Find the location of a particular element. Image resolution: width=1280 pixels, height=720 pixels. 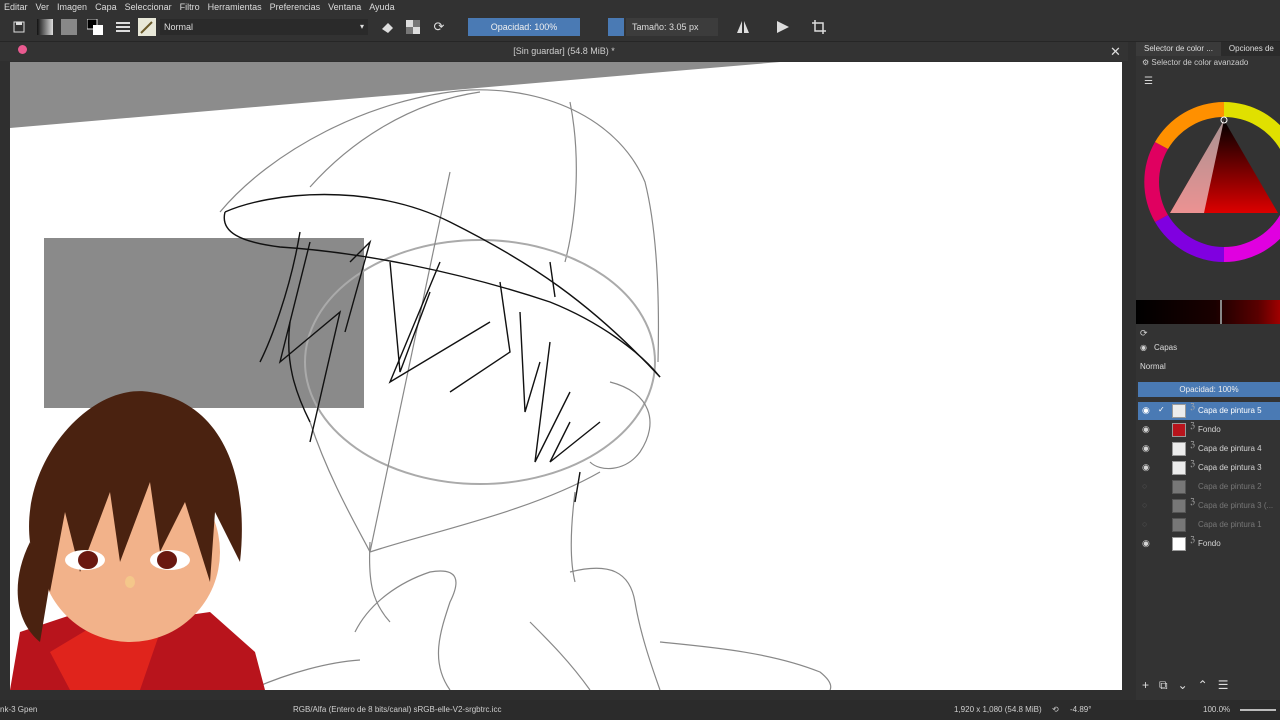

menu-ayuda: Ayuda is located at coordinates (381, 7).